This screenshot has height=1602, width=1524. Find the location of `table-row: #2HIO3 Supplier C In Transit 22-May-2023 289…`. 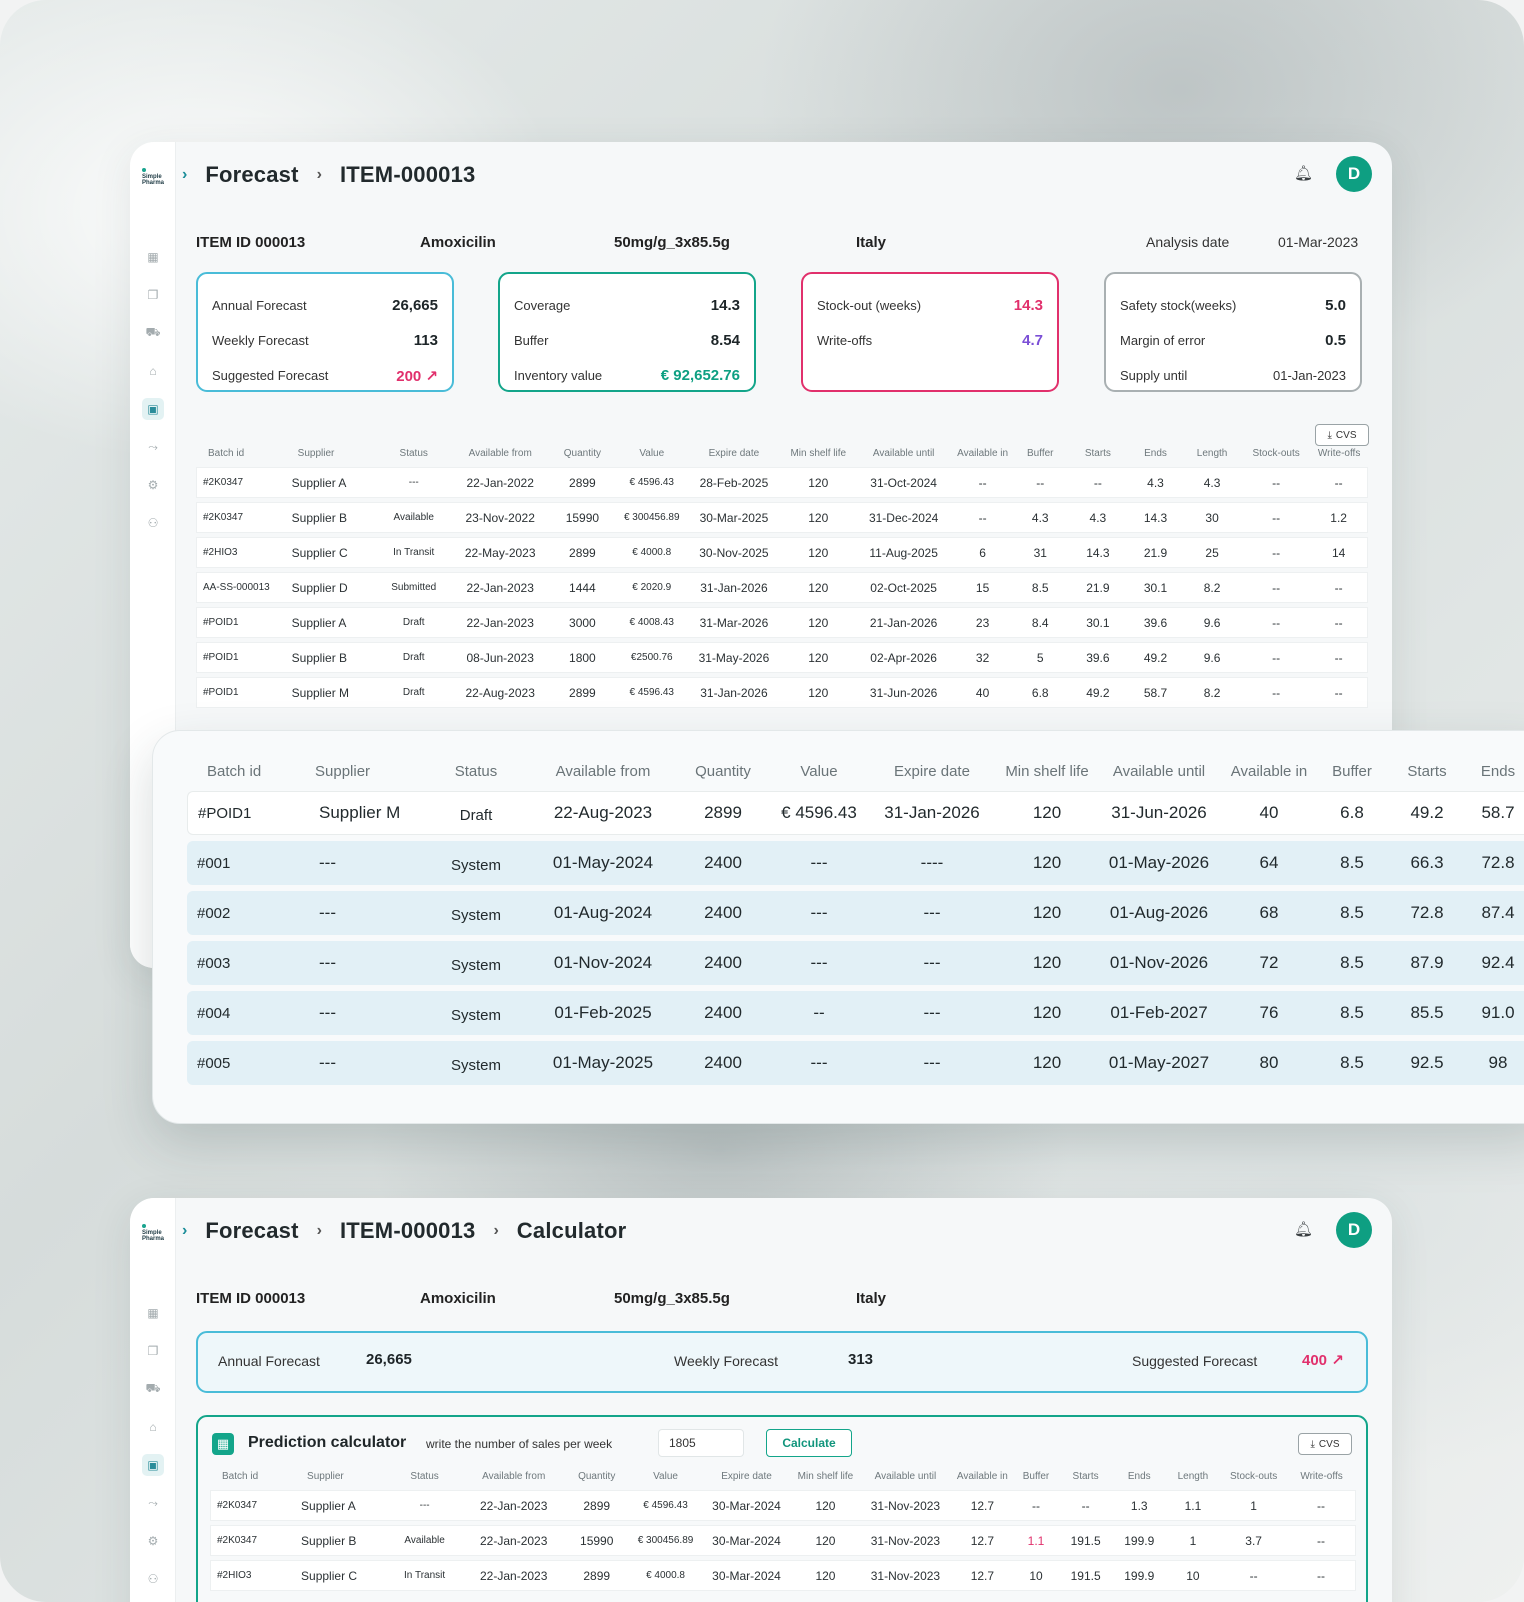

table-row: #2HIO3 Supplier C In Transit 22-May-2023 289… is located at coordinates (782, 552).